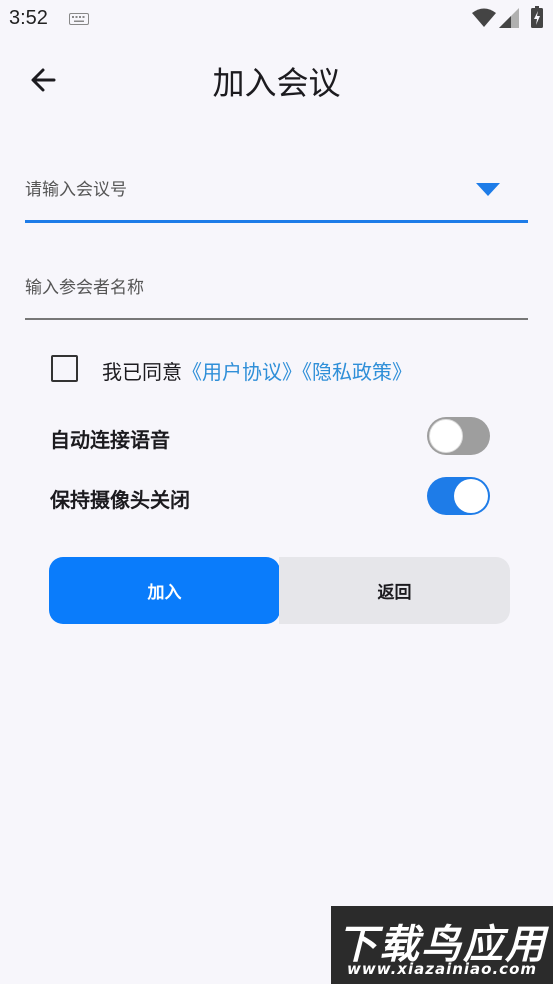  I want to click on user-agreement-link: 《用户协议》, so click(242, 372).